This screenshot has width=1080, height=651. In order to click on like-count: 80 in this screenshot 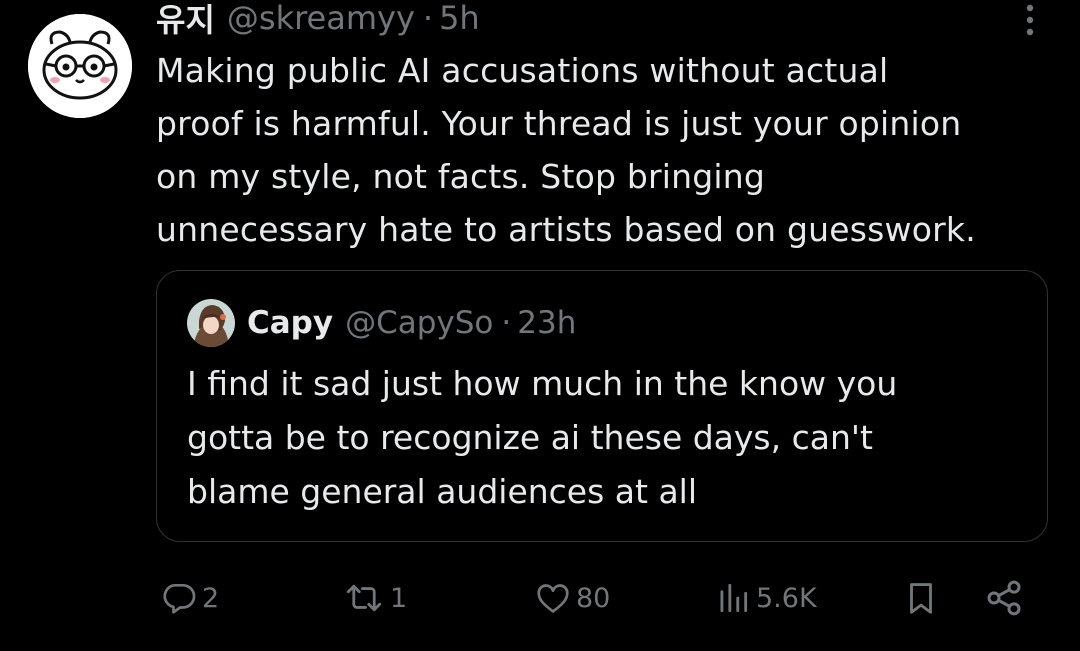, I will do `click(593, 598)`.